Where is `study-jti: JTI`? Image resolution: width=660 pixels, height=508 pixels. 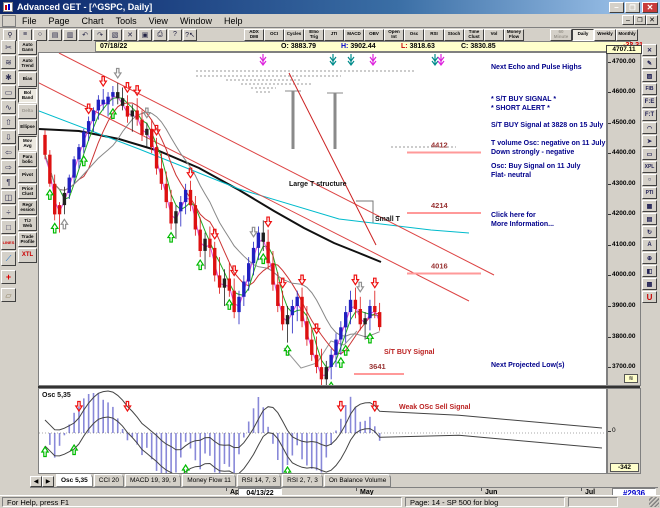 study-jti: JTI is located at coordinates (334, 34).